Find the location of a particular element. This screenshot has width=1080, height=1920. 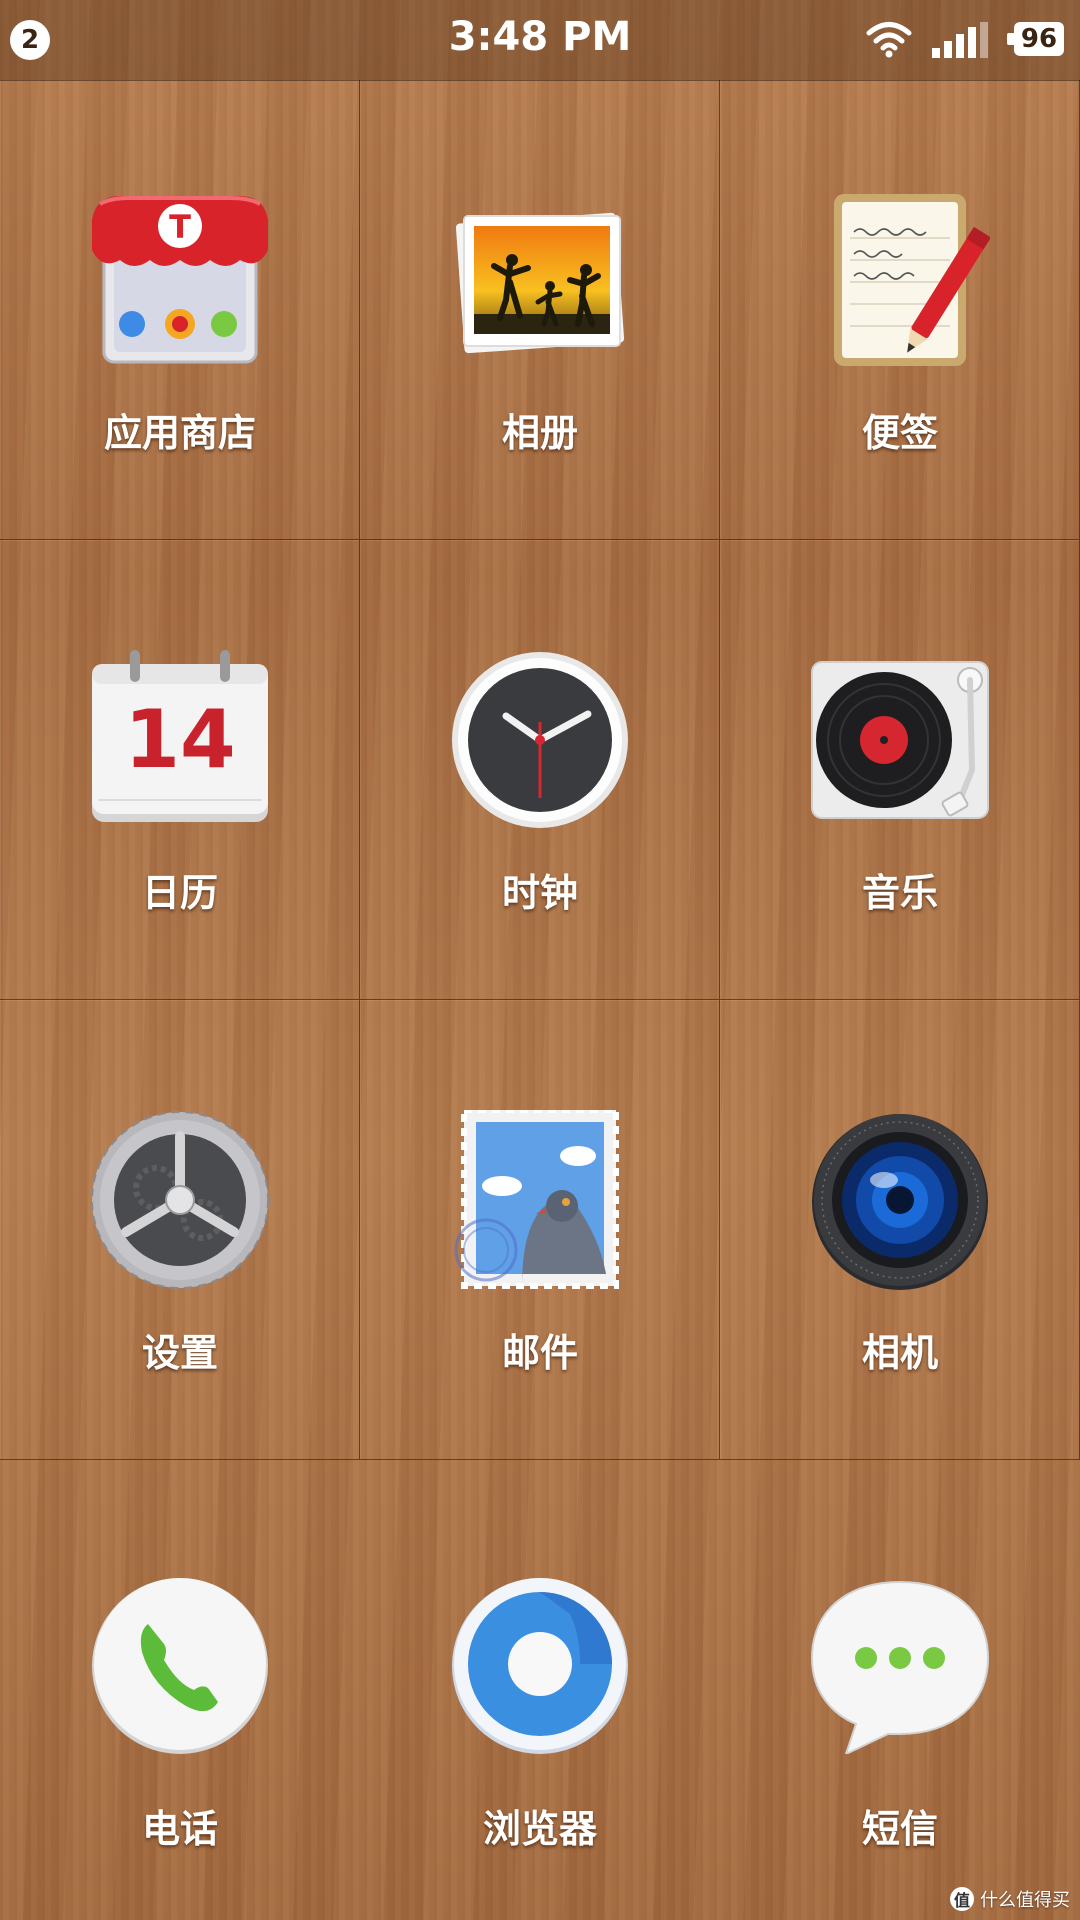

app-label: 浏览器 is located at coordinates (539, 1829).